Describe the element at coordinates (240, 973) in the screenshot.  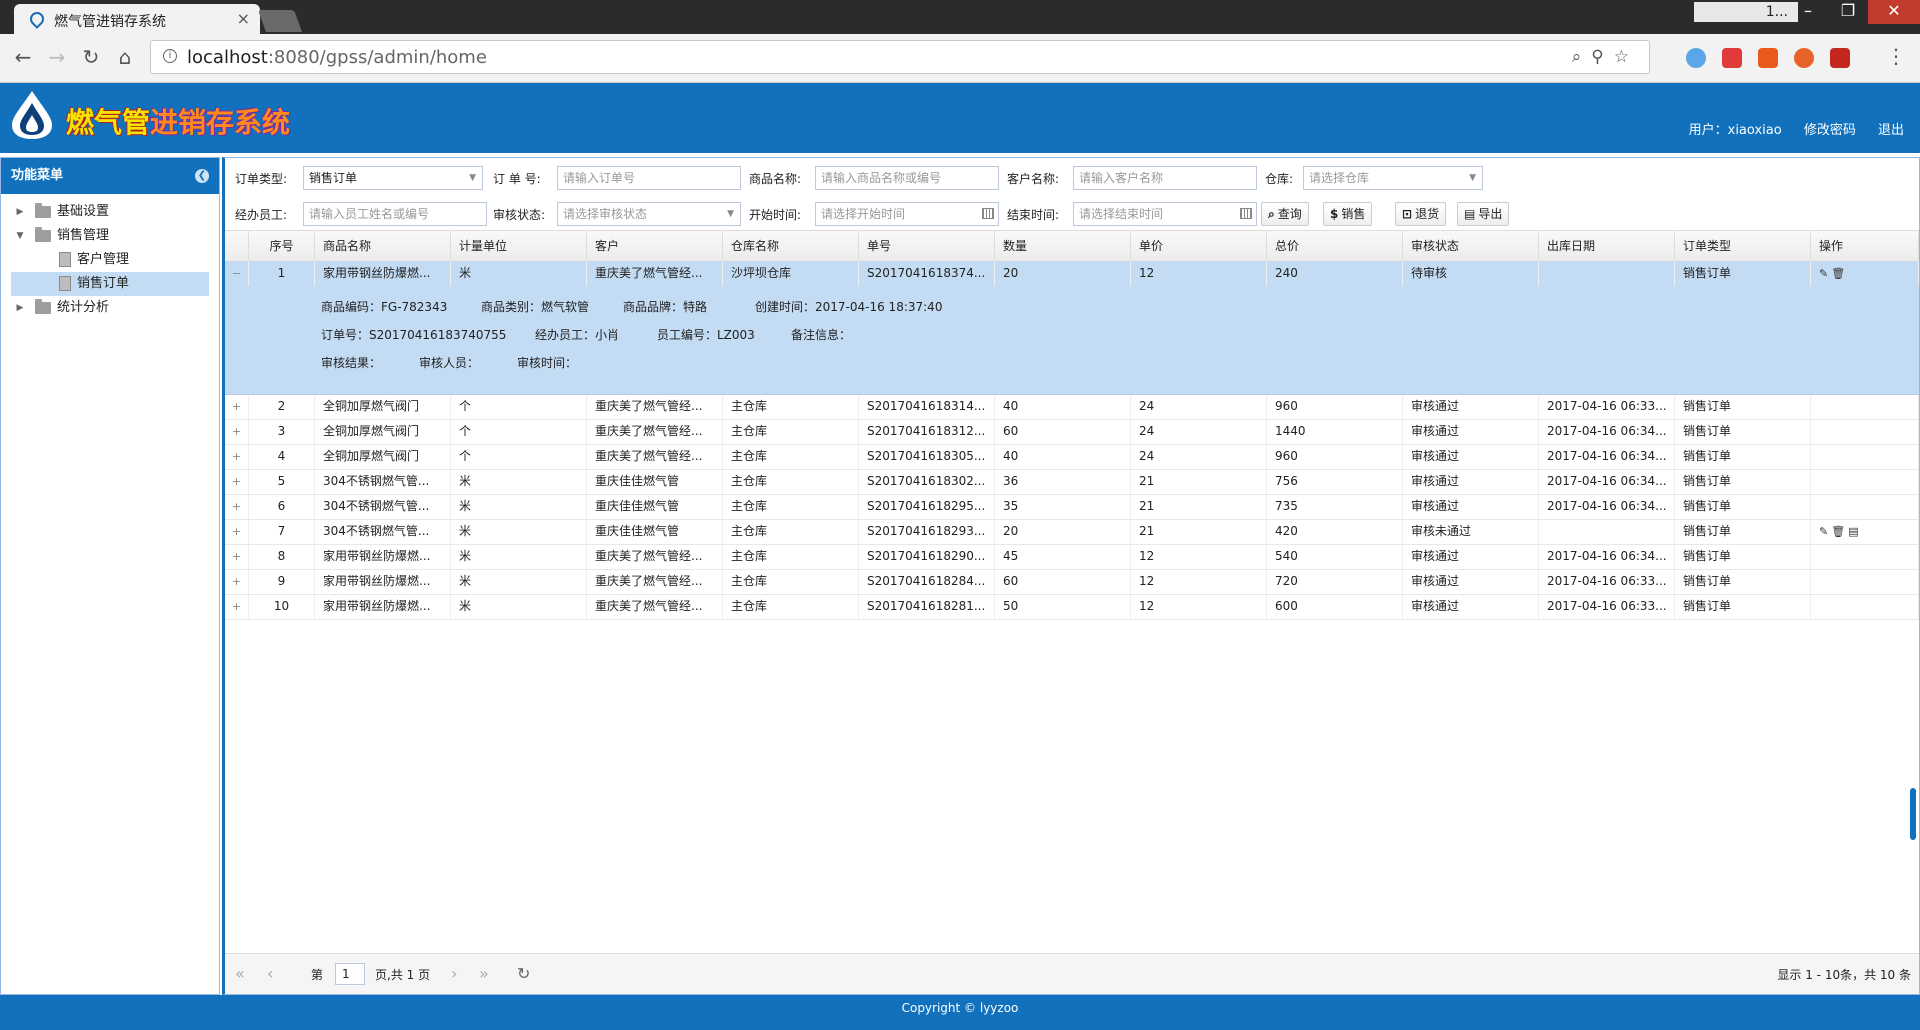
I see `first-page-icon: «` at that location.